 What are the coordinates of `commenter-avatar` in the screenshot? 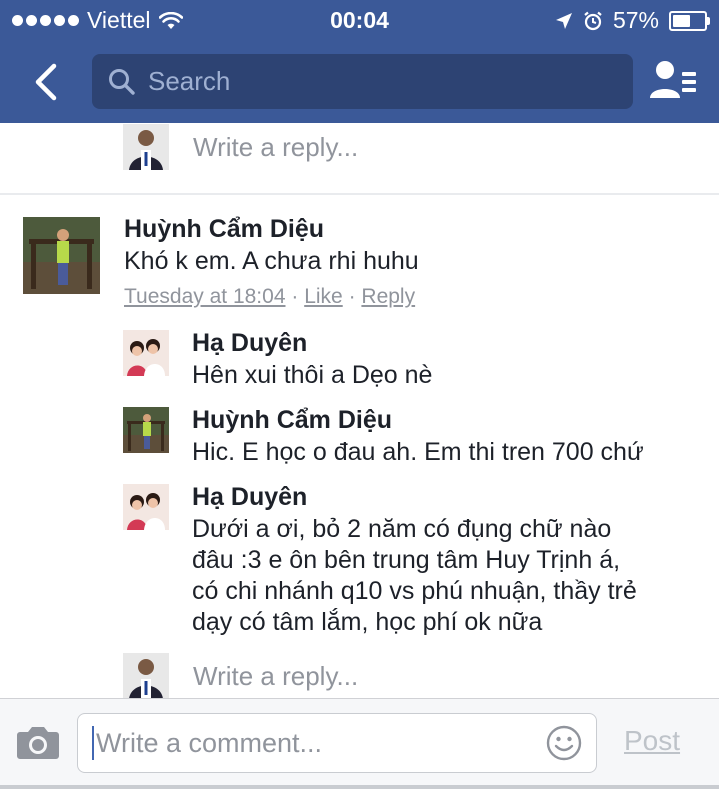 It's located at (61, 255).